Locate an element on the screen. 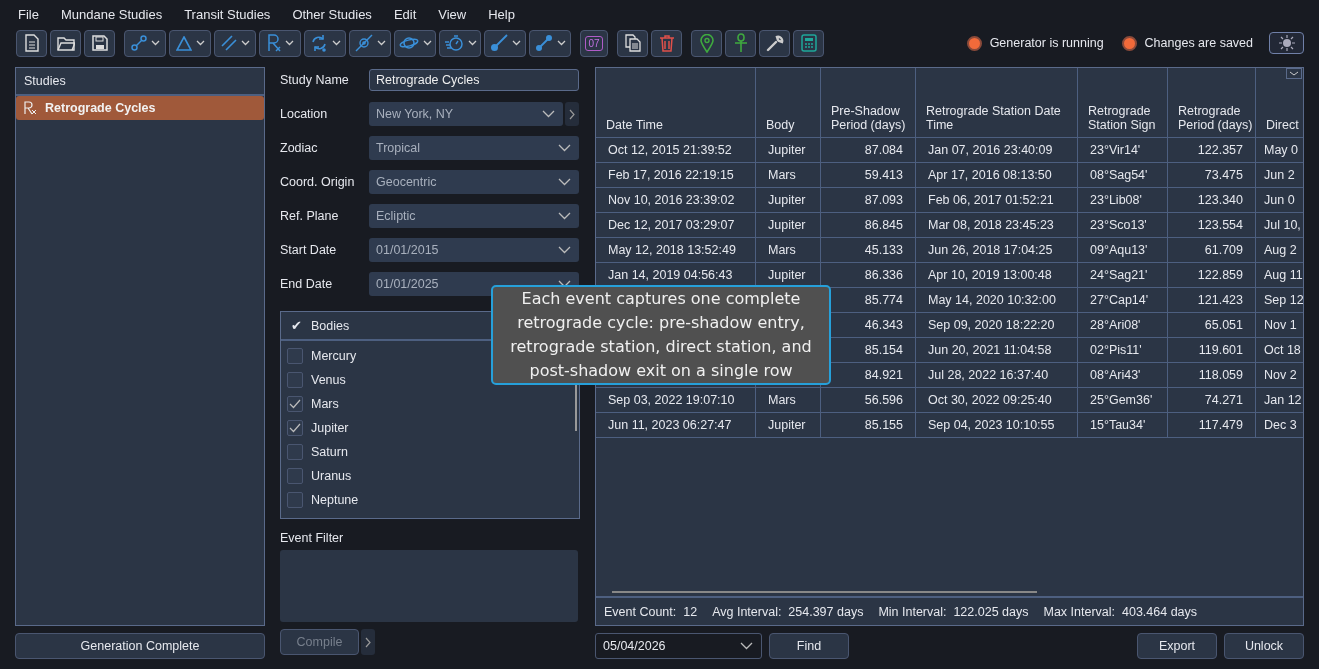  table-cell: 73.475 is located at coordinates (1223, 175).